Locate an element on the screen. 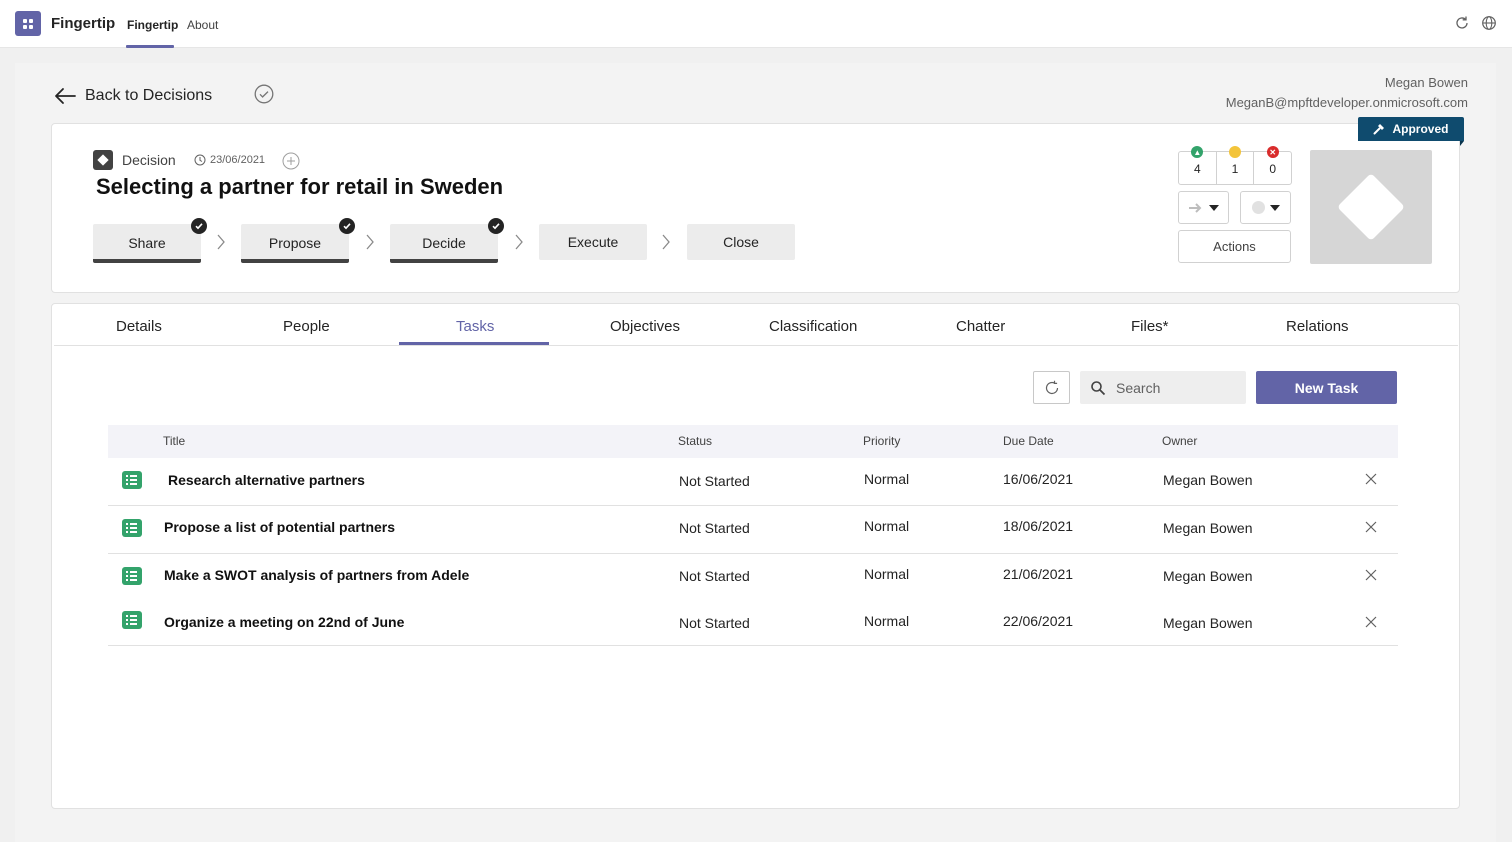  status-badge: Approved is located at coordinates (1411, 129).